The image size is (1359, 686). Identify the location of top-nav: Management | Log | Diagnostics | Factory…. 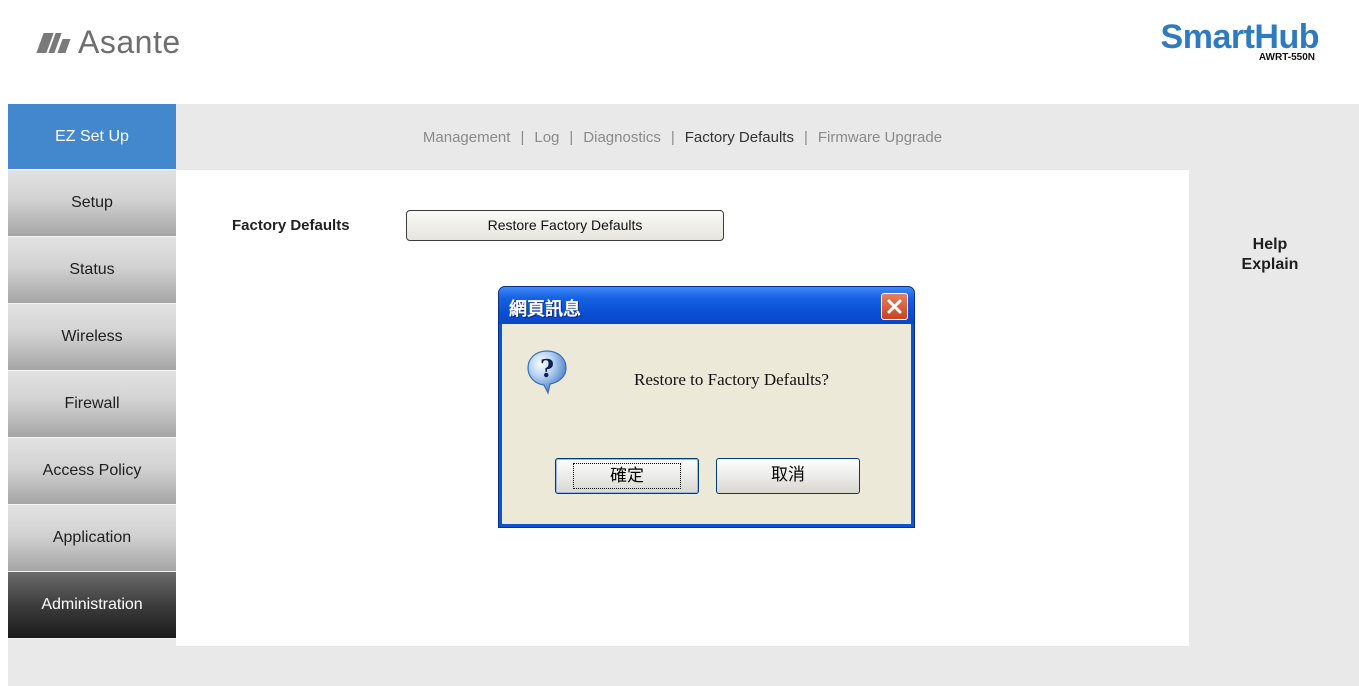
(682, 137).